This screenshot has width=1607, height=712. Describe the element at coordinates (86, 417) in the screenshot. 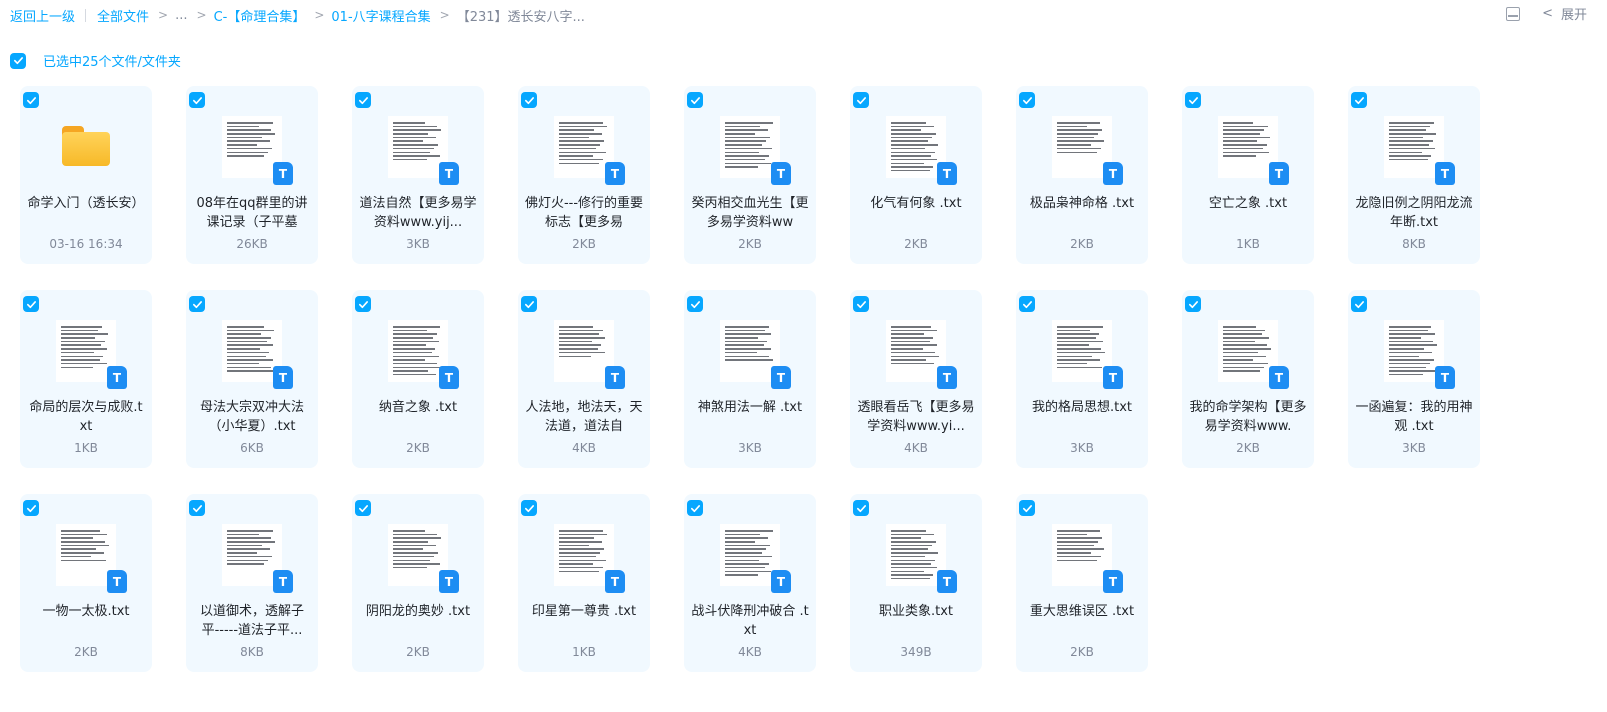

I see `file-name: 命局的层次与成败.txt` at that location.